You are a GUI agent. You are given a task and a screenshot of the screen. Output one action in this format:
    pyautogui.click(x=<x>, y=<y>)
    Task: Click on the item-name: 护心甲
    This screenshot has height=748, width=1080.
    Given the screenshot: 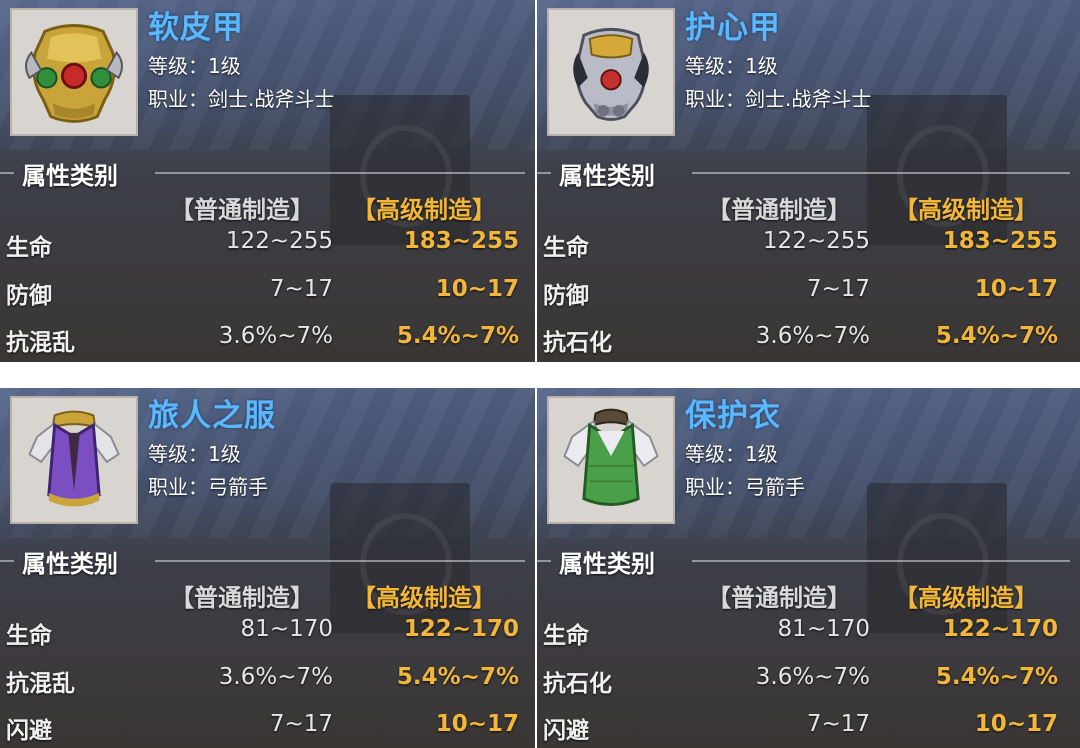 What is the action you would take?
    pyautogui.click(x=733, y=28)
    